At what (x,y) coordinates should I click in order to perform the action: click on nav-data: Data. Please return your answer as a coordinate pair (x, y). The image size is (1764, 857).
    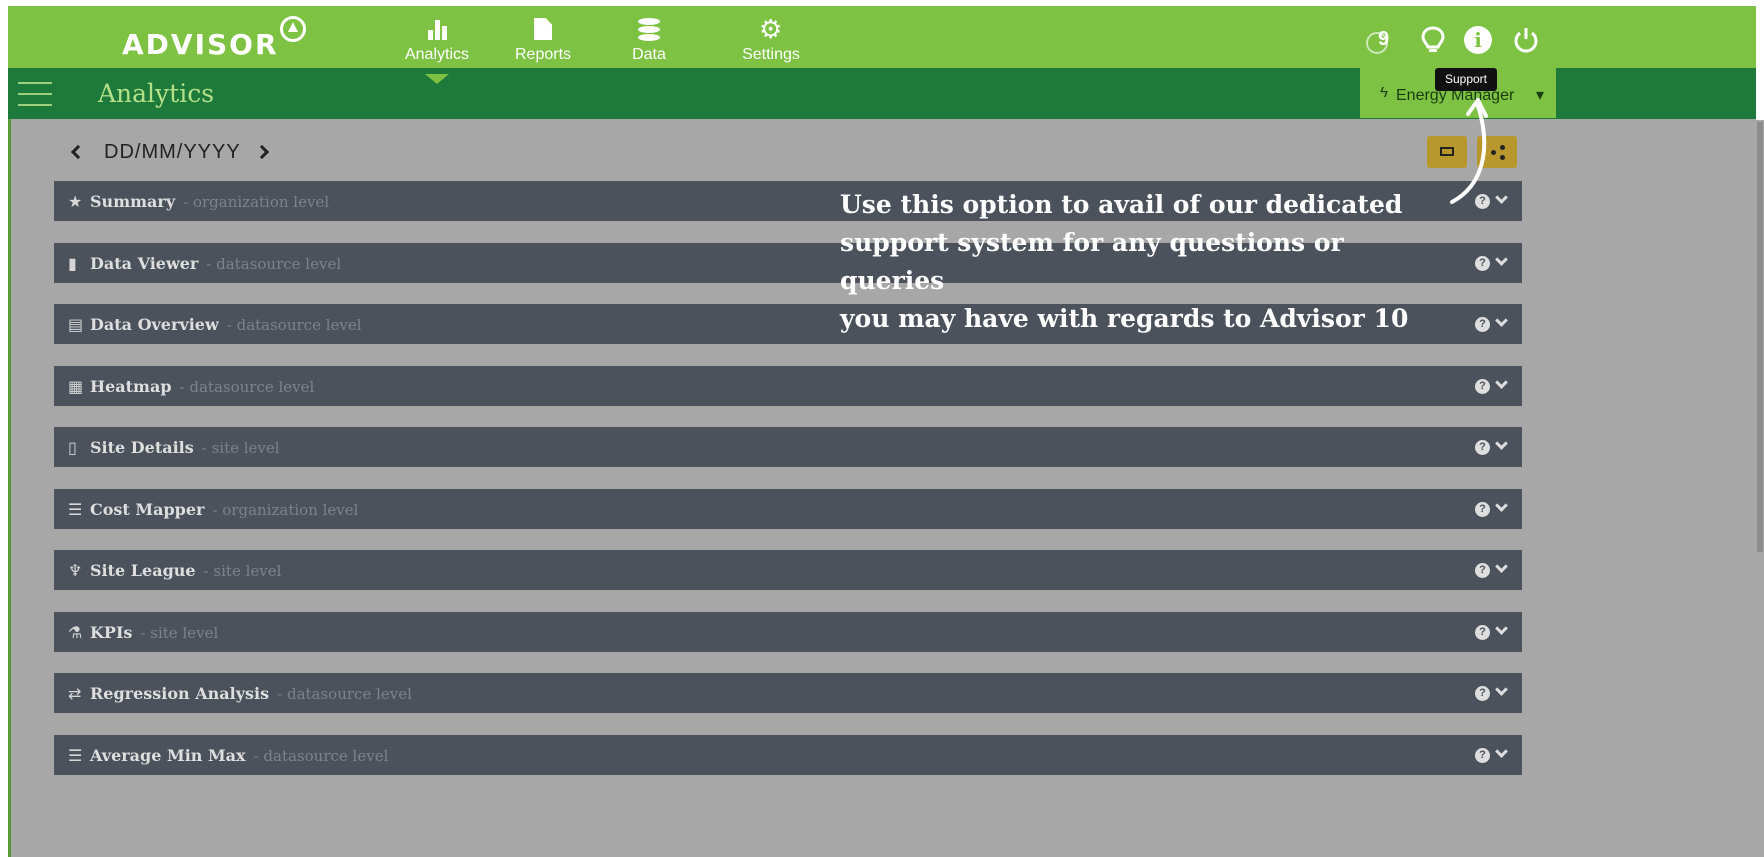
    Looking at the image, I should click on (649, 44).